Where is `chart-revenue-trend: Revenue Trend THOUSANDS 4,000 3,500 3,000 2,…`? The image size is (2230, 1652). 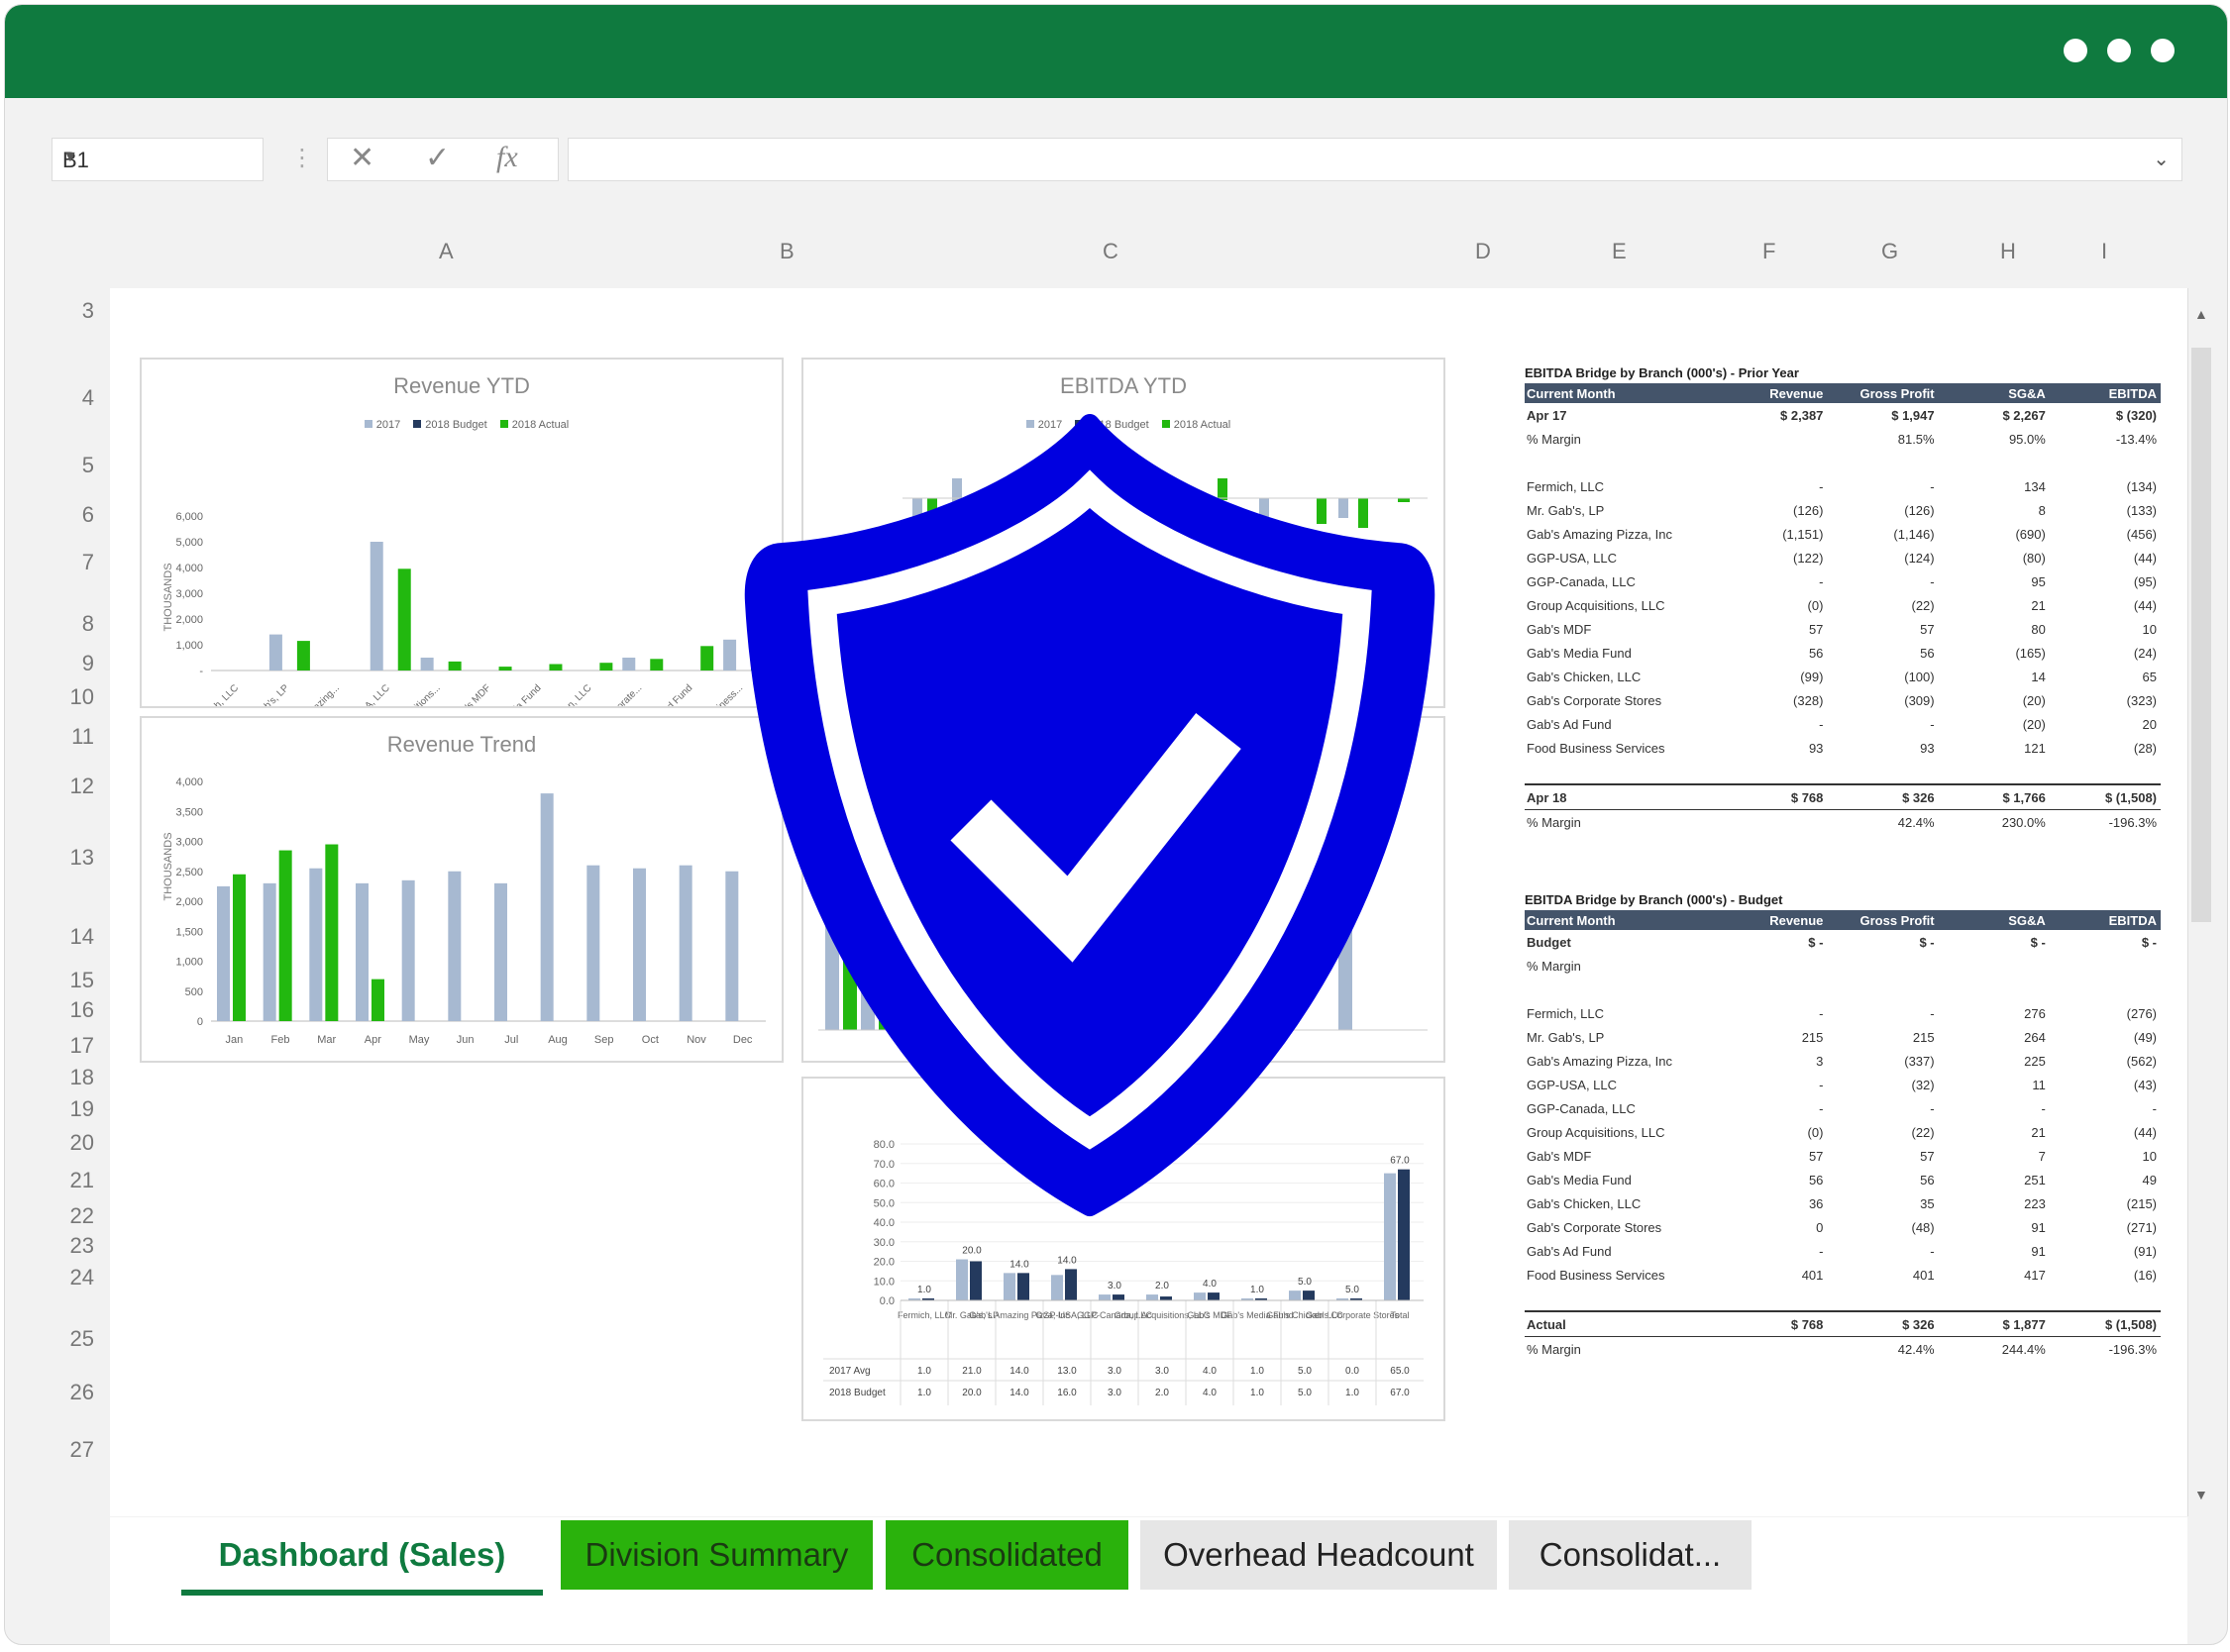
chart-revenue-trend: Revenue Trend THOUSANDS 4,000 3,500 3,000 2,… is located at coordinates (462, 889).